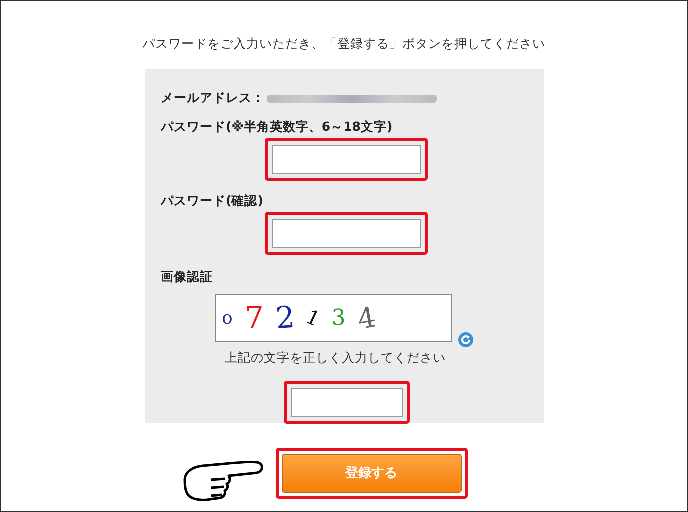 The height and width of the screenshot is (512, 688). What do you see at coordinates (336, 358) in the screenshot?
I see `captcha-hint: 上記の文字を正しく入力してください` at bounding box center [336, 358].